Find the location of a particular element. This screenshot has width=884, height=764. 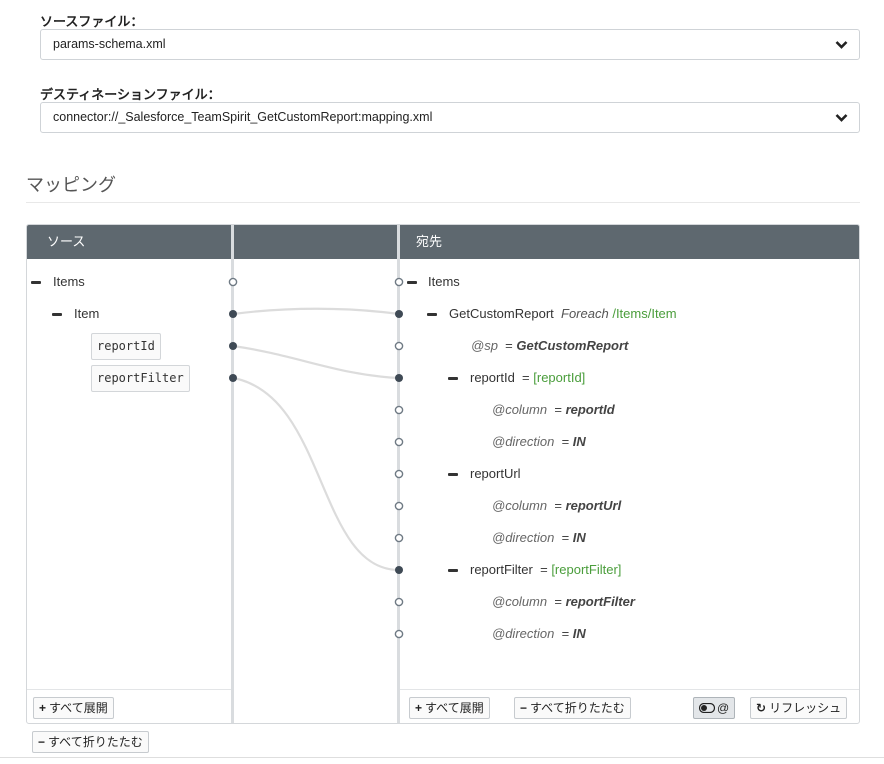

source-point-item is located at coordinates (233, 314).